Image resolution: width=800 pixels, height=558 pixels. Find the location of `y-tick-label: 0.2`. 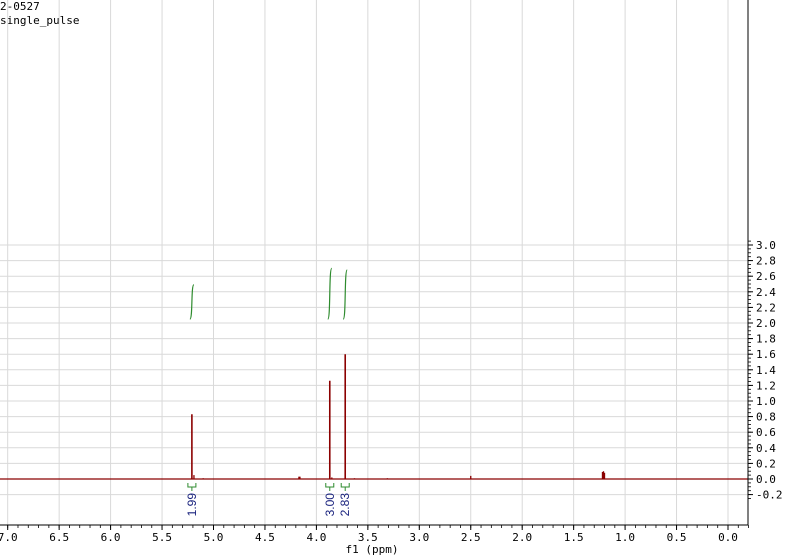

y-tick-label: 0.2 is located at coordinates (766, 463).